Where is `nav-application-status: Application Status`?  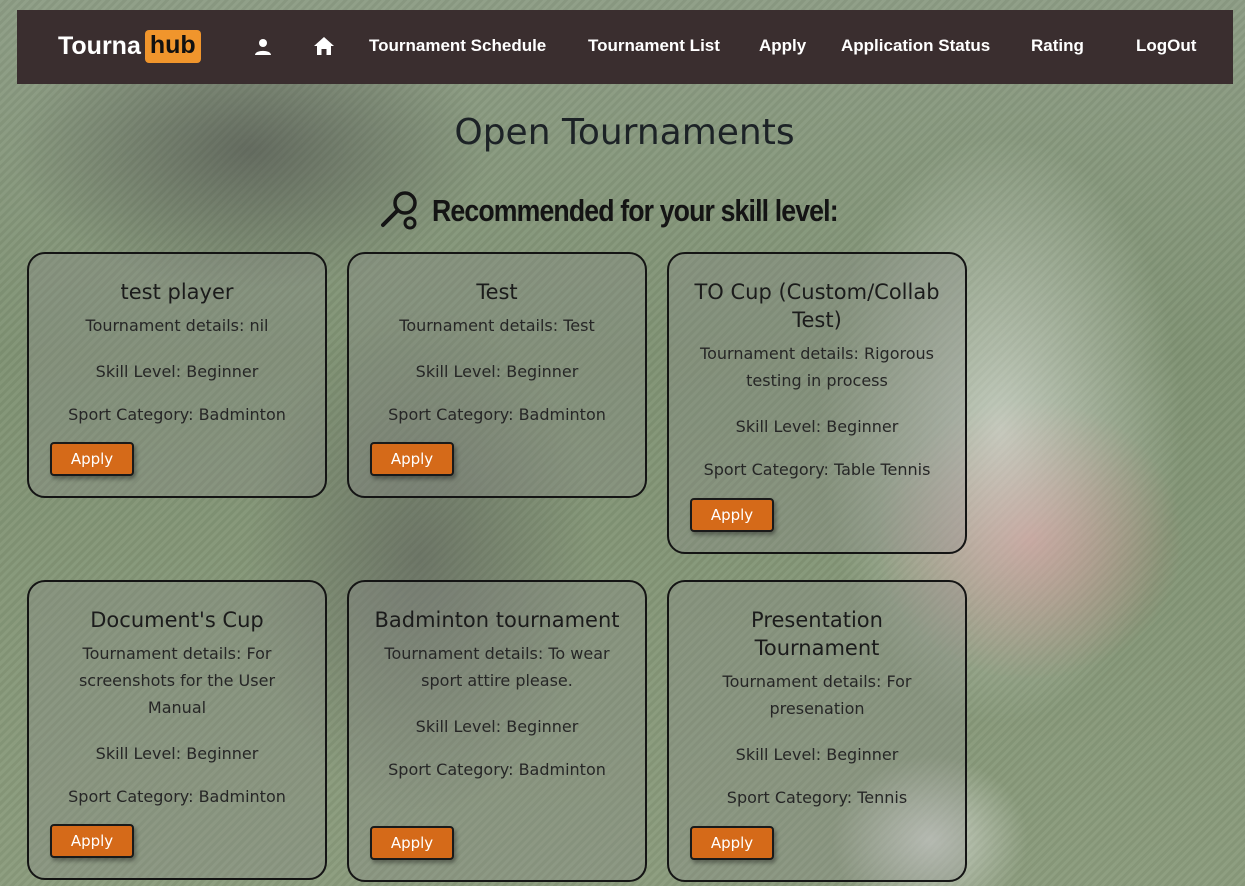 nav-application-status: Application Status is located at coordinates (915, 46).